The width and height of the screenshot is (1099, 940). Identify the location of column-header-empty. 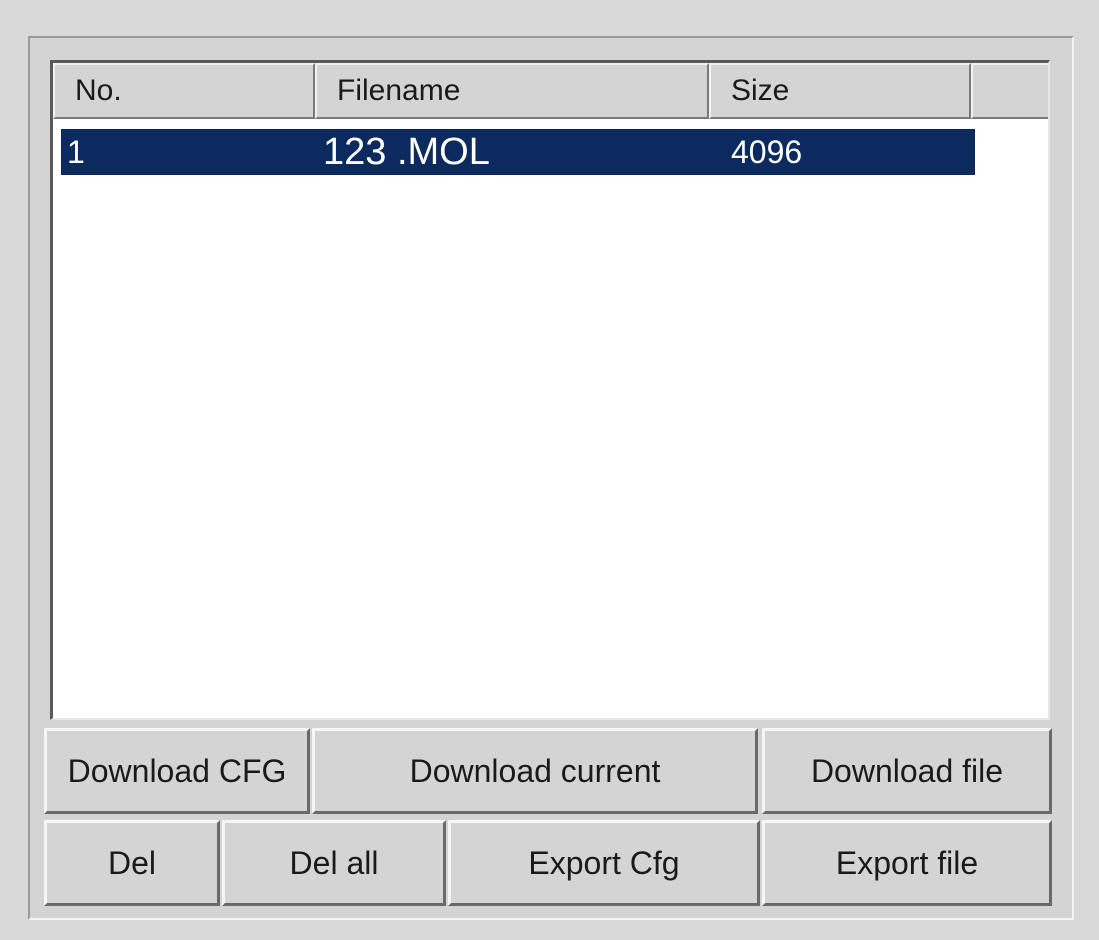
(1009, 91).